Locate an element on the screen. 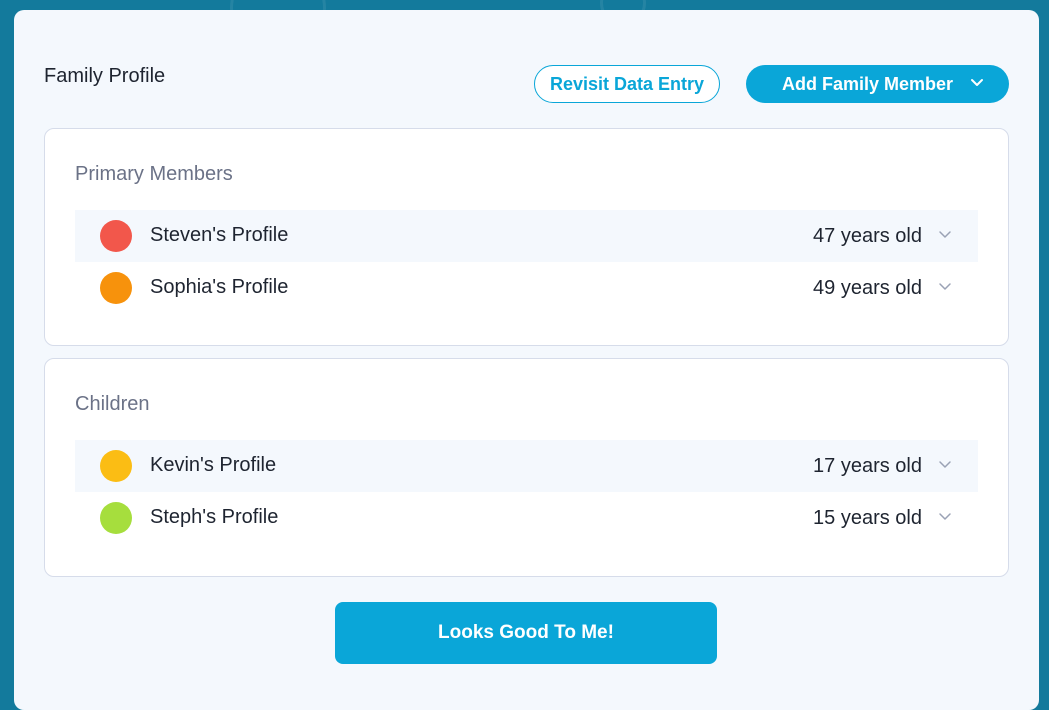  add-family-member-label: Add Family Member is located at coordinates (868, 83).